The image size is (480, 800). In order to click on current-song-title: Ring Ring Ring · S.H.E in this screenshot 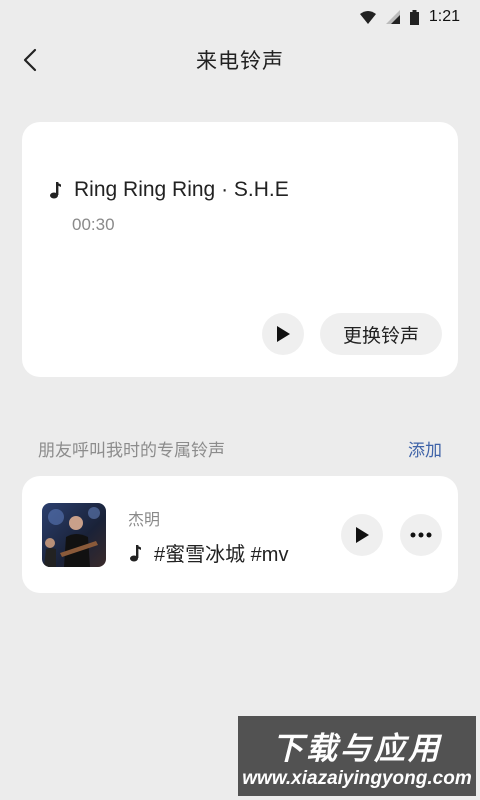, I will do `click(181, 189)`.